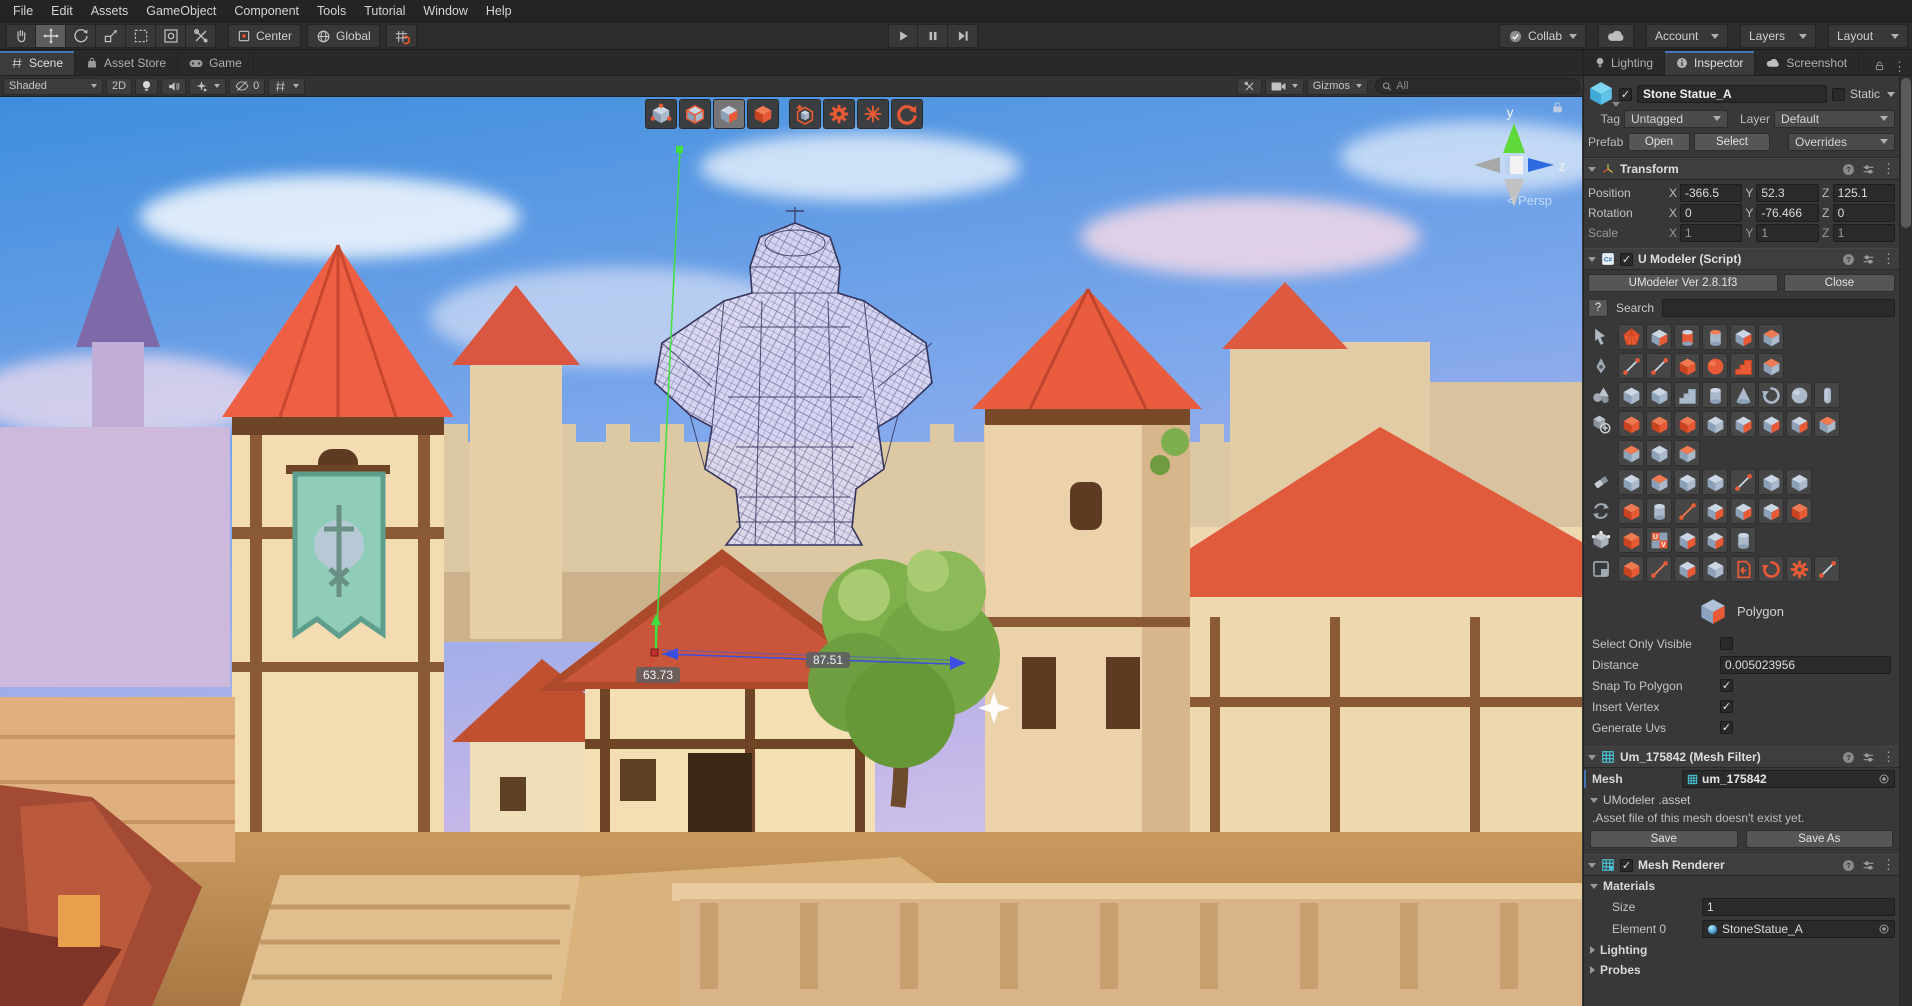 The width and height of the screenshot is (1912, 1006). Describe the element at coordinates (1726, 706) in the screenshot. I see `insert-vertex-checkbox: ✓` at that location.